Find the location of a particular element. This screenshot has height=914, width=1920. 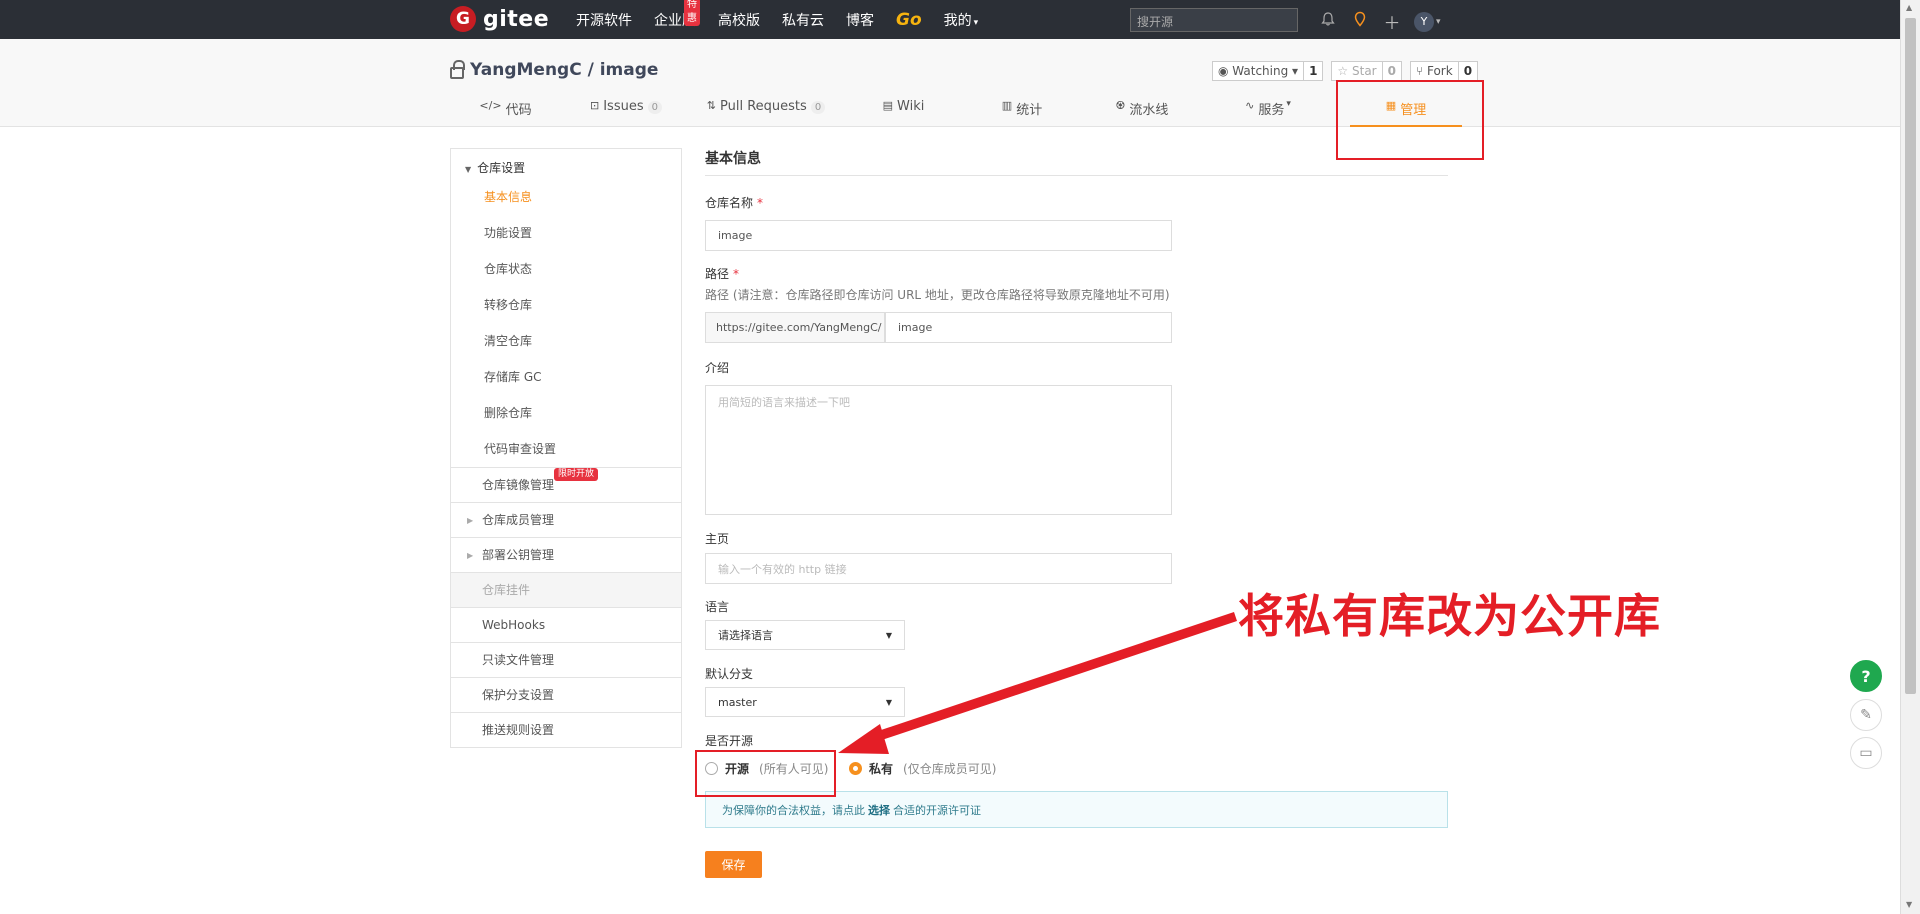

scrollbar-thumb is located at coordinates (1910, 356).